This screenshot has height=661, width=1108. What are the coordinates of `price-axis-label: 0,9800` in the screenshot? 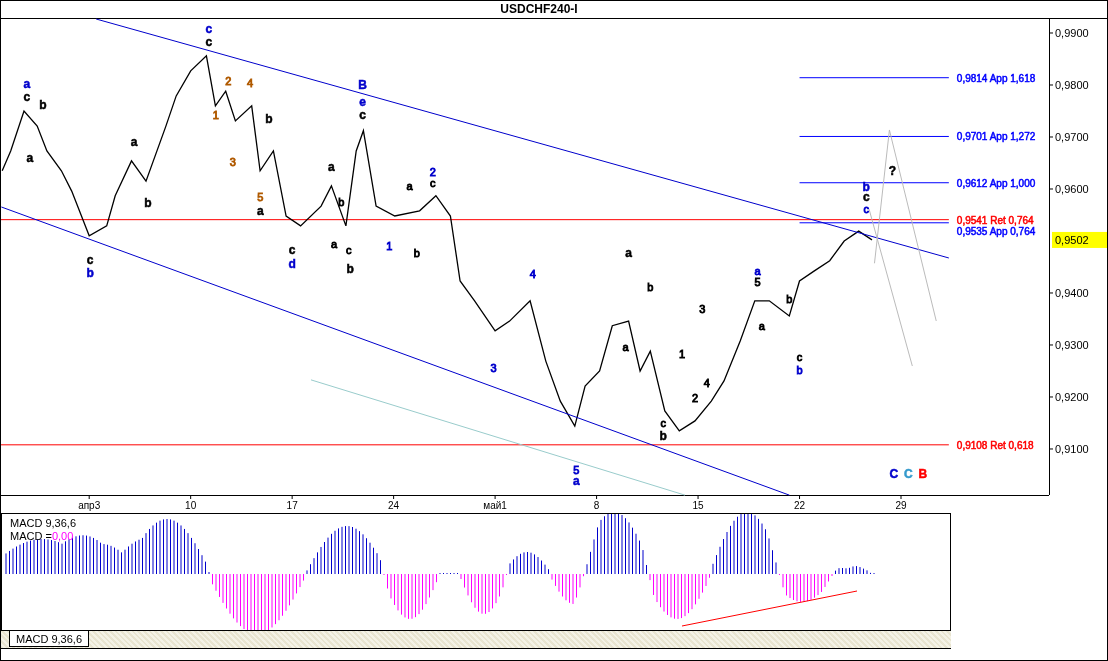 It's located at (1072, 85).